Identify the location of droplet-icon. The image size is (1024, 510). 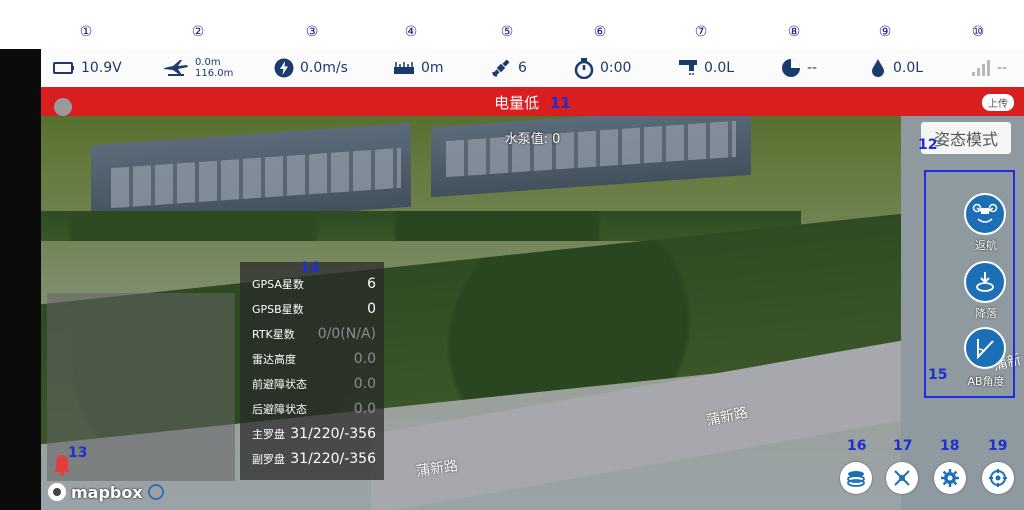
(878, 68).